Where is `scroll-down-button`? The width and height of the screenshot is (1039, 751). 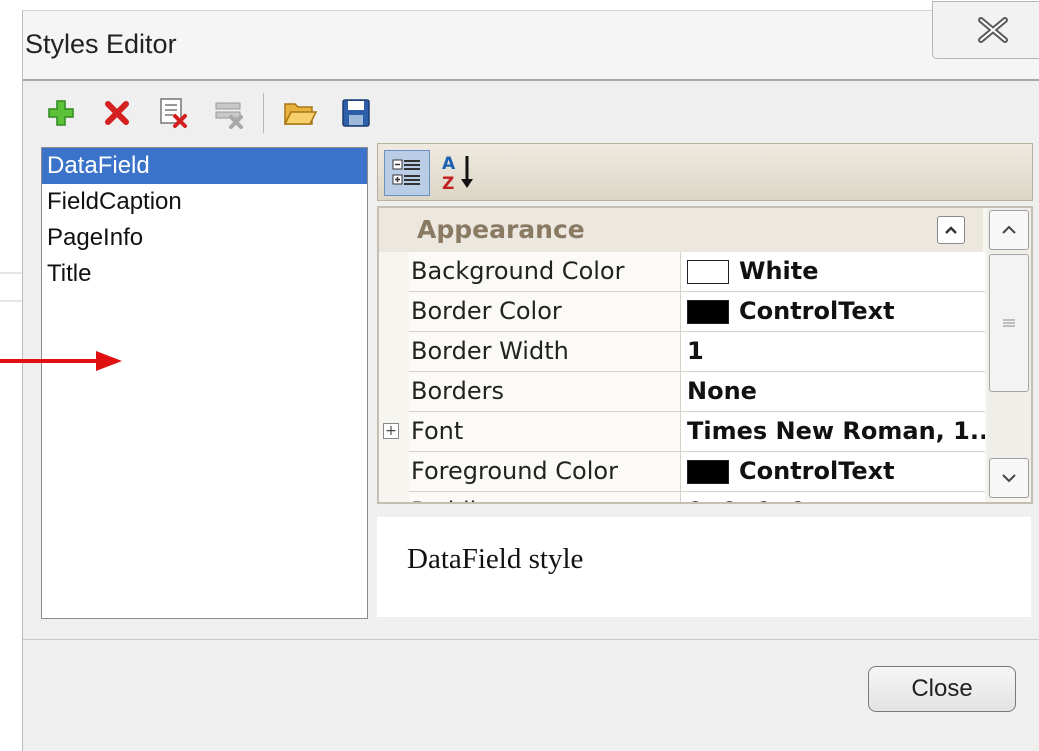 scroll-down-button is located at coordinates (1009, 478).